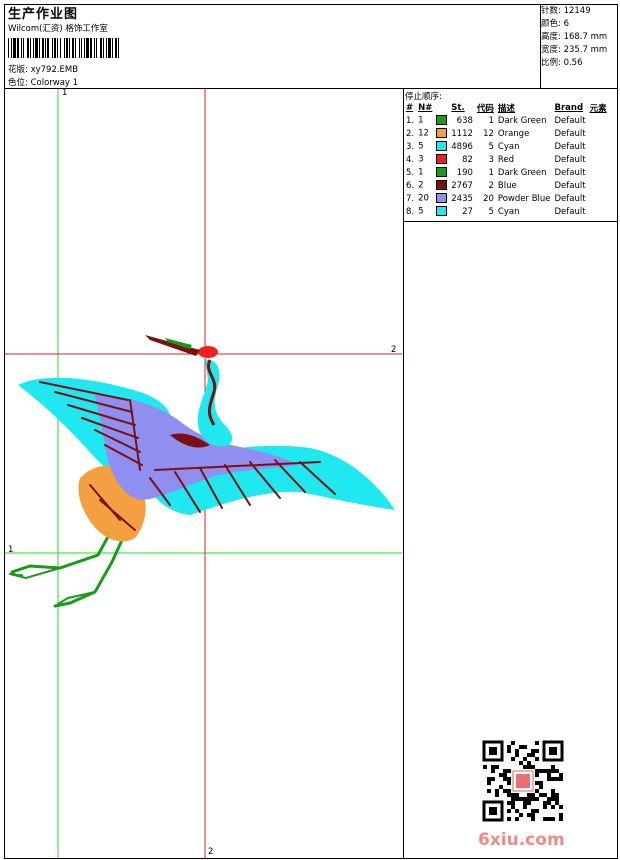 The height and width of the screenshot is (860, 620). What do you see at coordinates (394, 350) in the screenshot?
I see `axis-label-h2: 2` at bounding box center [394, 350].